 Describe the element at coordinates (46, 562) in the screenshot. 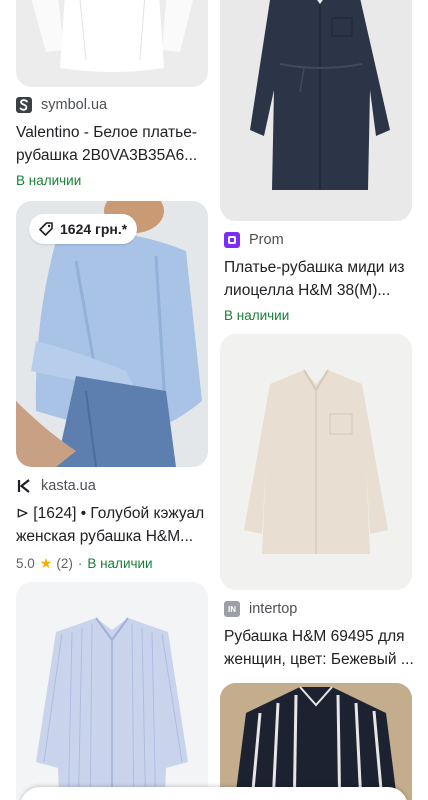

I see `star-icon: ★` at that location.